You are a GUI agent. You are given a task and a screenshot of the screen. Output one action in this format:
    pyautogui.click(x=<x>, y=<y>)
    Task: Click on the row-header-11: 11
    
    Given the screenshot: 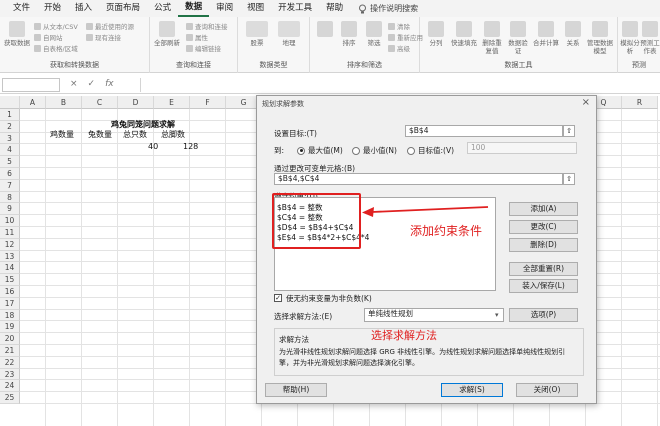 What is the action you would take?
    pyautogui.click(x=10, y=233)
    